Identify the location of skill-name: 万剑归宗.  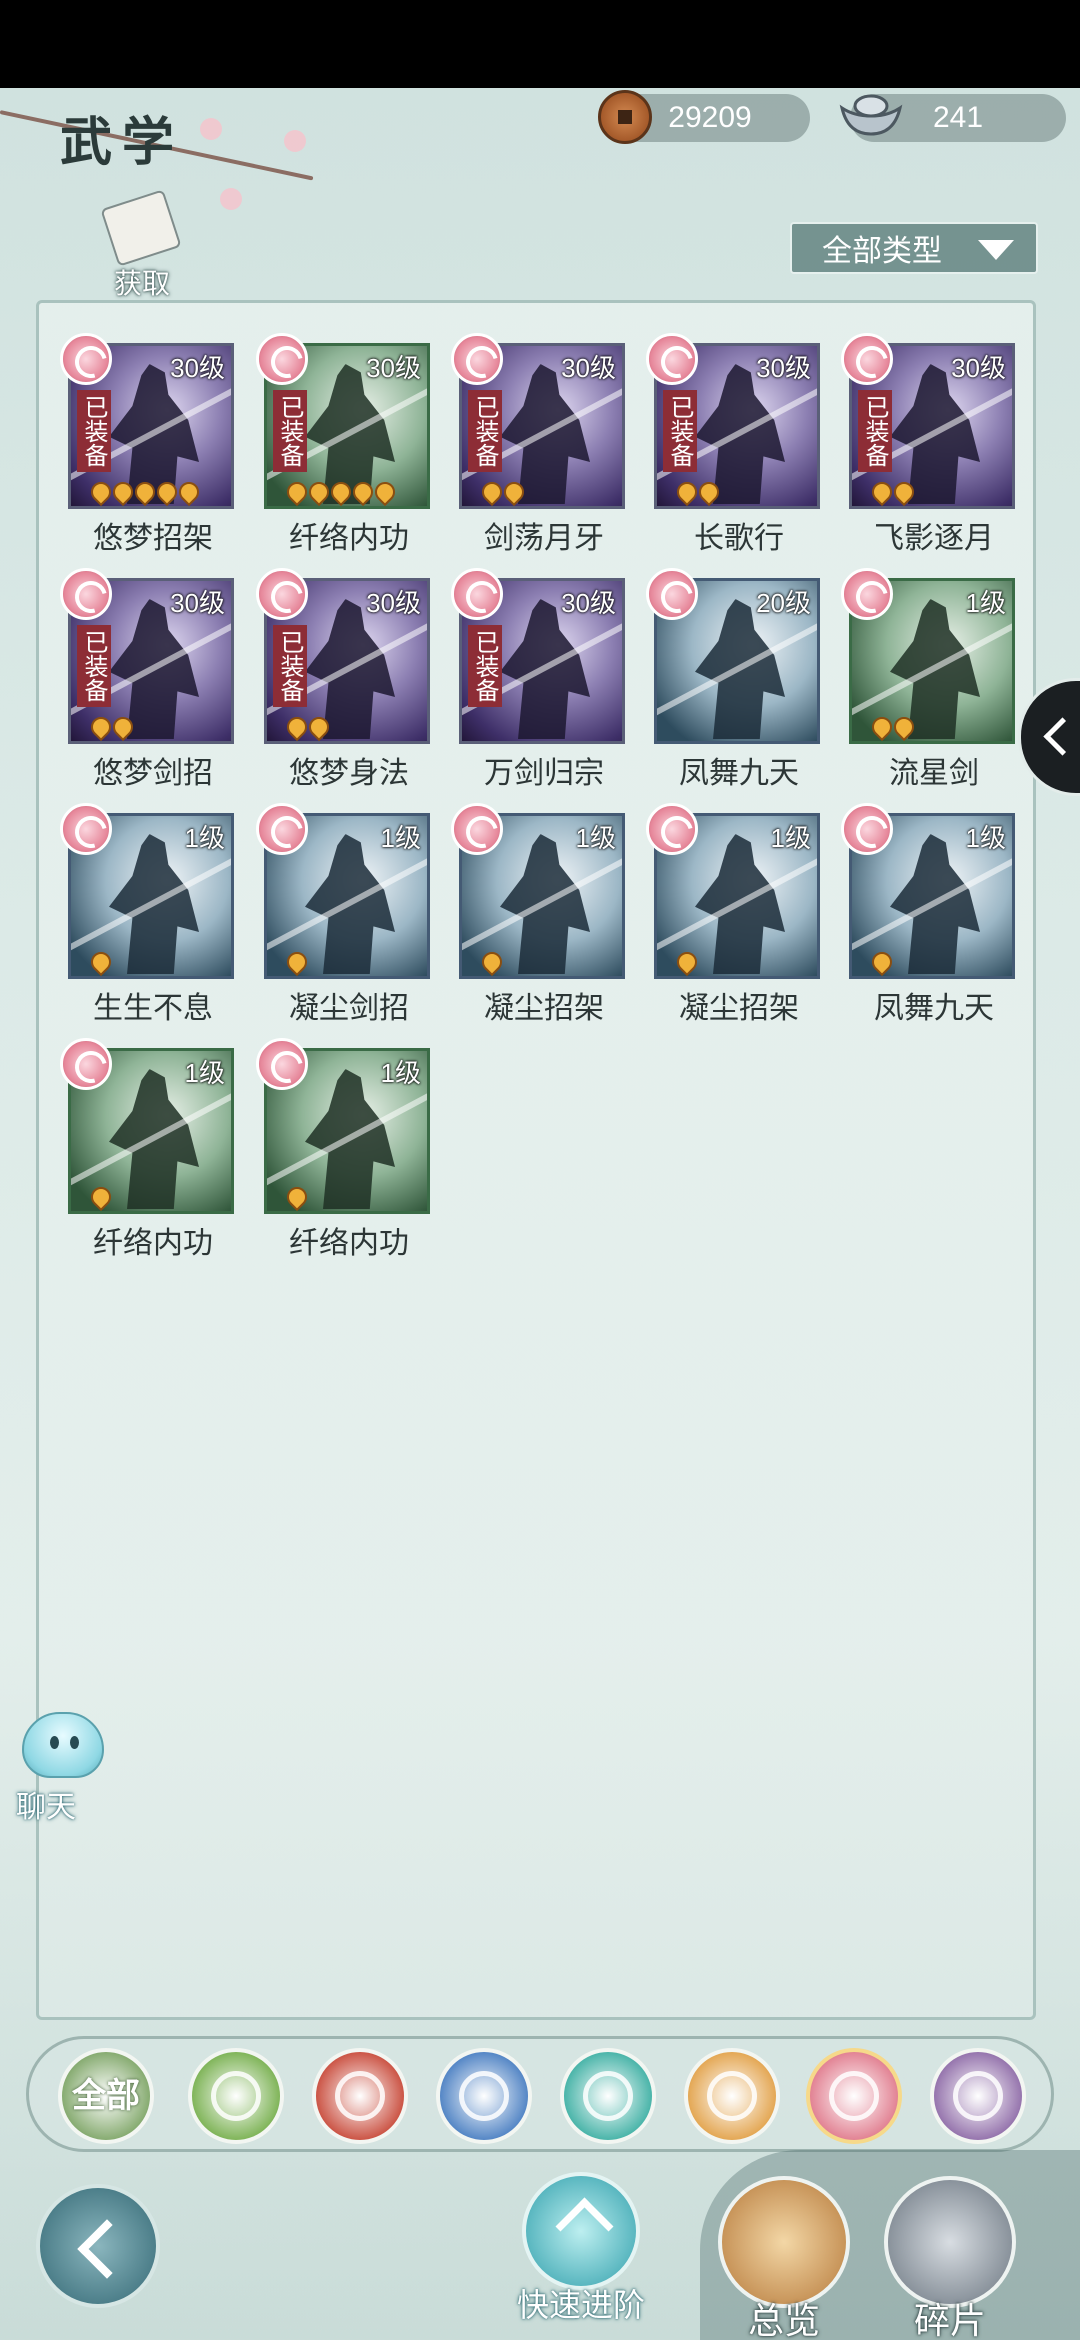
(544, 773).